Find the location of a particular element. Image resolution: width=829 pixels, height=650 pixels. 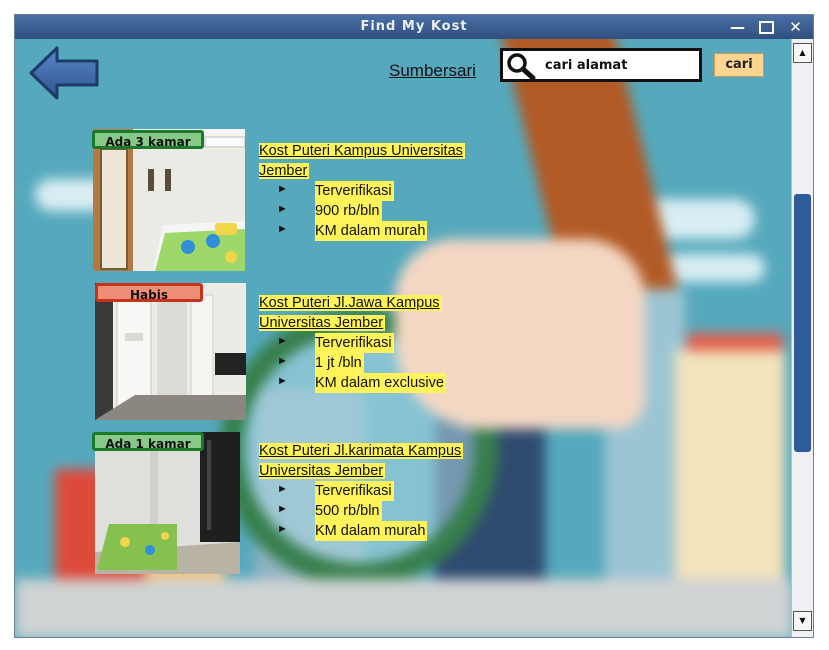

feature-text: KM dalam exclusive is located at coordinates (380, 383).